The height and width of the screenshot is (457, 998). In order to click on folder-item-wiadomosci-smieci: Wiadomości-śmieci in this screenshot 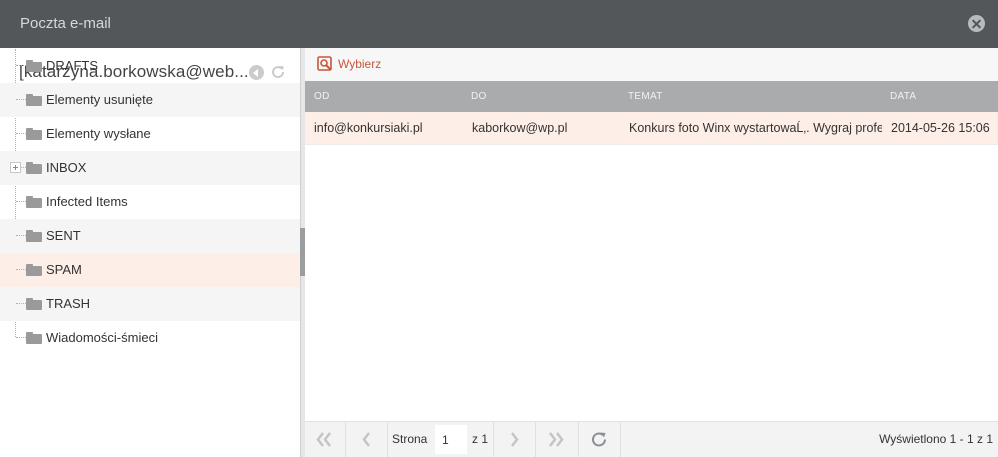, I will do `click(150, 338)`.